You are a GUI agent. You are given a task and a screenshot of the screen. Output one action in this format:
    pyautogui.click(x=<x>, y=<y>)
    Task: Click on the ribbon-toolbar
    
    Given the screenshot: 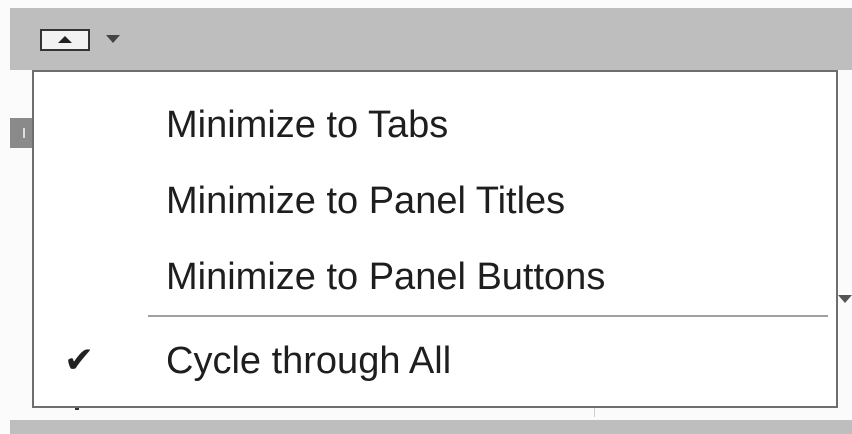 What is the action you would take?
    pyautogui.click(x=431, y=39)
    